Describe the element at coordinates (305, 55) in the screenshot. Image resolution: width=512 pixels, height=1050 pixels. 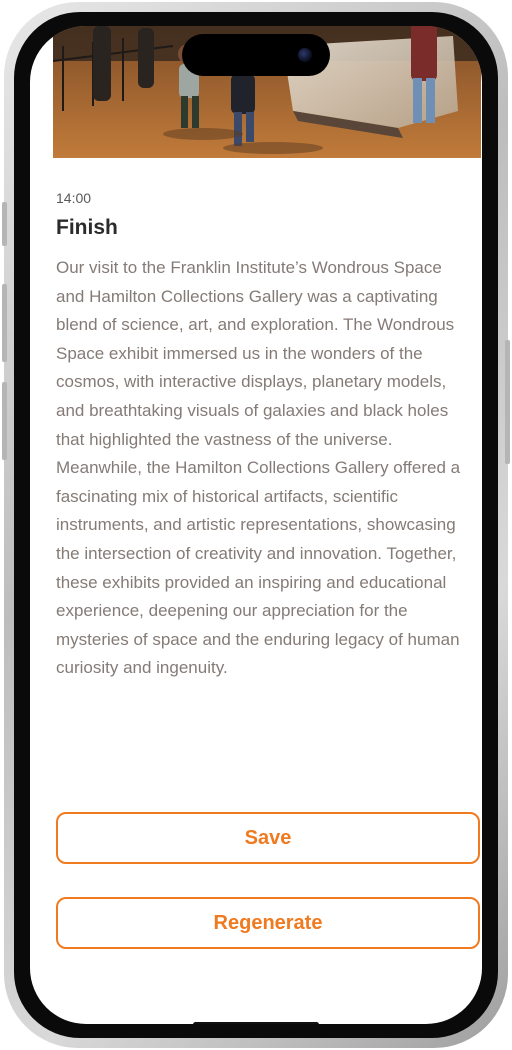
I see `front-camera-icon` at that location.